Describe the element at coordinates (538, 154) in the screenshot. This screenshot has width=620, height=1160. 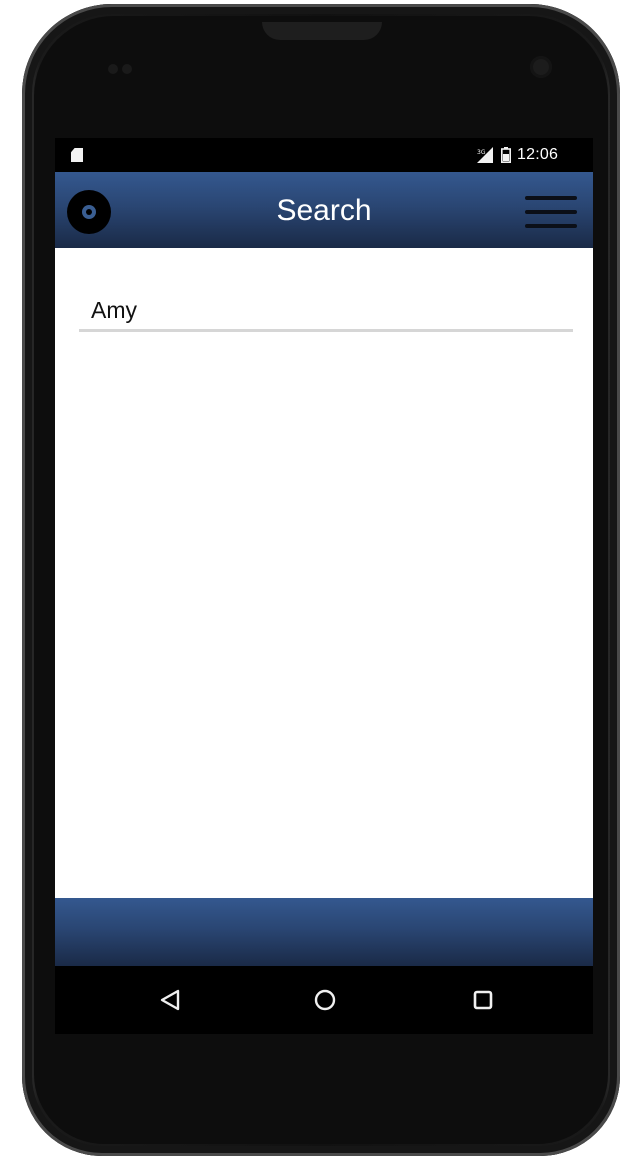
I see `status-time: 12:06` at that location.